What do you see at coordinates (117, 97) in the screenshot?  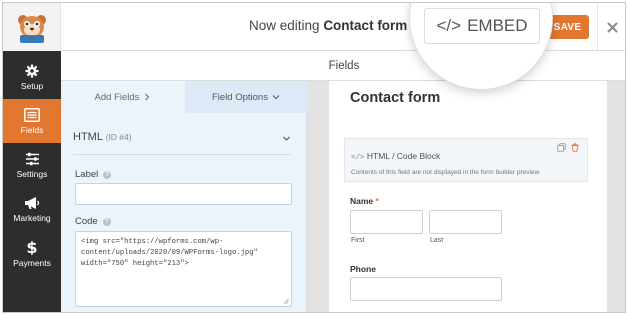 I see `tab-label: Add Fields` at bounding box center [117, 97].